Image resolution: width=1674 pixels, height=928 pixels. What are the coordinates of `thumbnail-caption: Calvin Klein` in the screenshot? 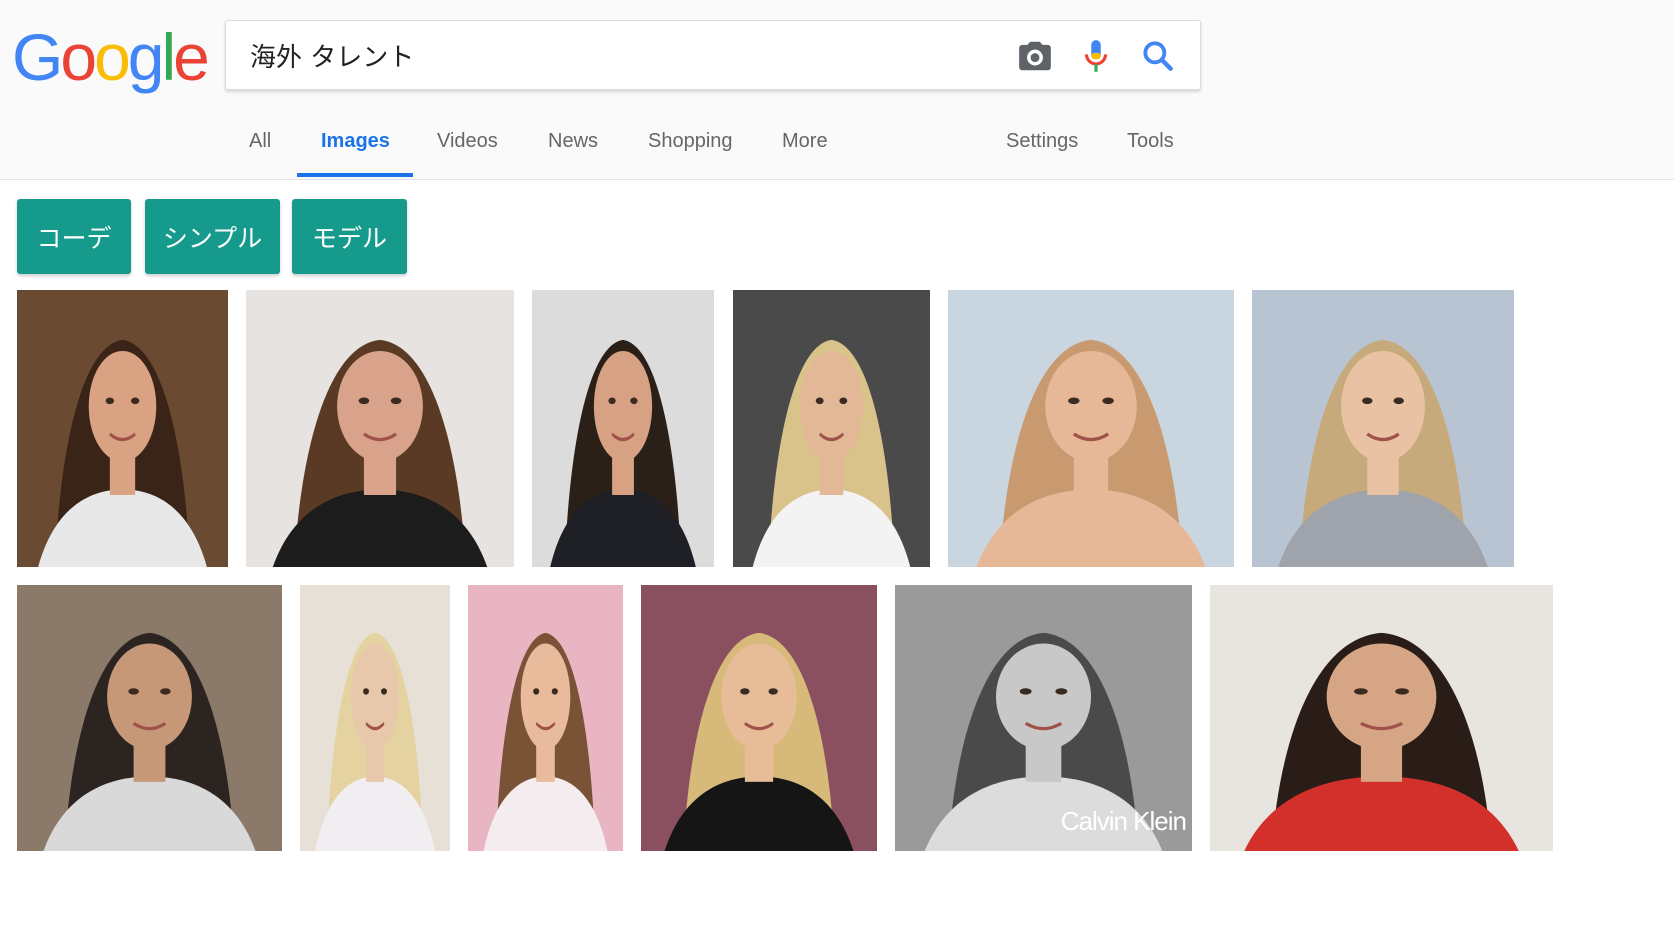 It's located at (1123, 821).